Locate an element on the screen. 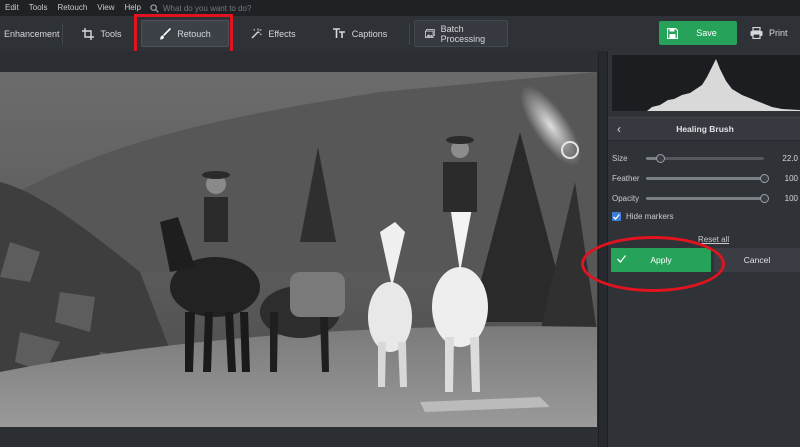 Image resolution: width=800 pixels, height=447 pixels. tab-retouch: Retouch is located at coordinates (185, 33).